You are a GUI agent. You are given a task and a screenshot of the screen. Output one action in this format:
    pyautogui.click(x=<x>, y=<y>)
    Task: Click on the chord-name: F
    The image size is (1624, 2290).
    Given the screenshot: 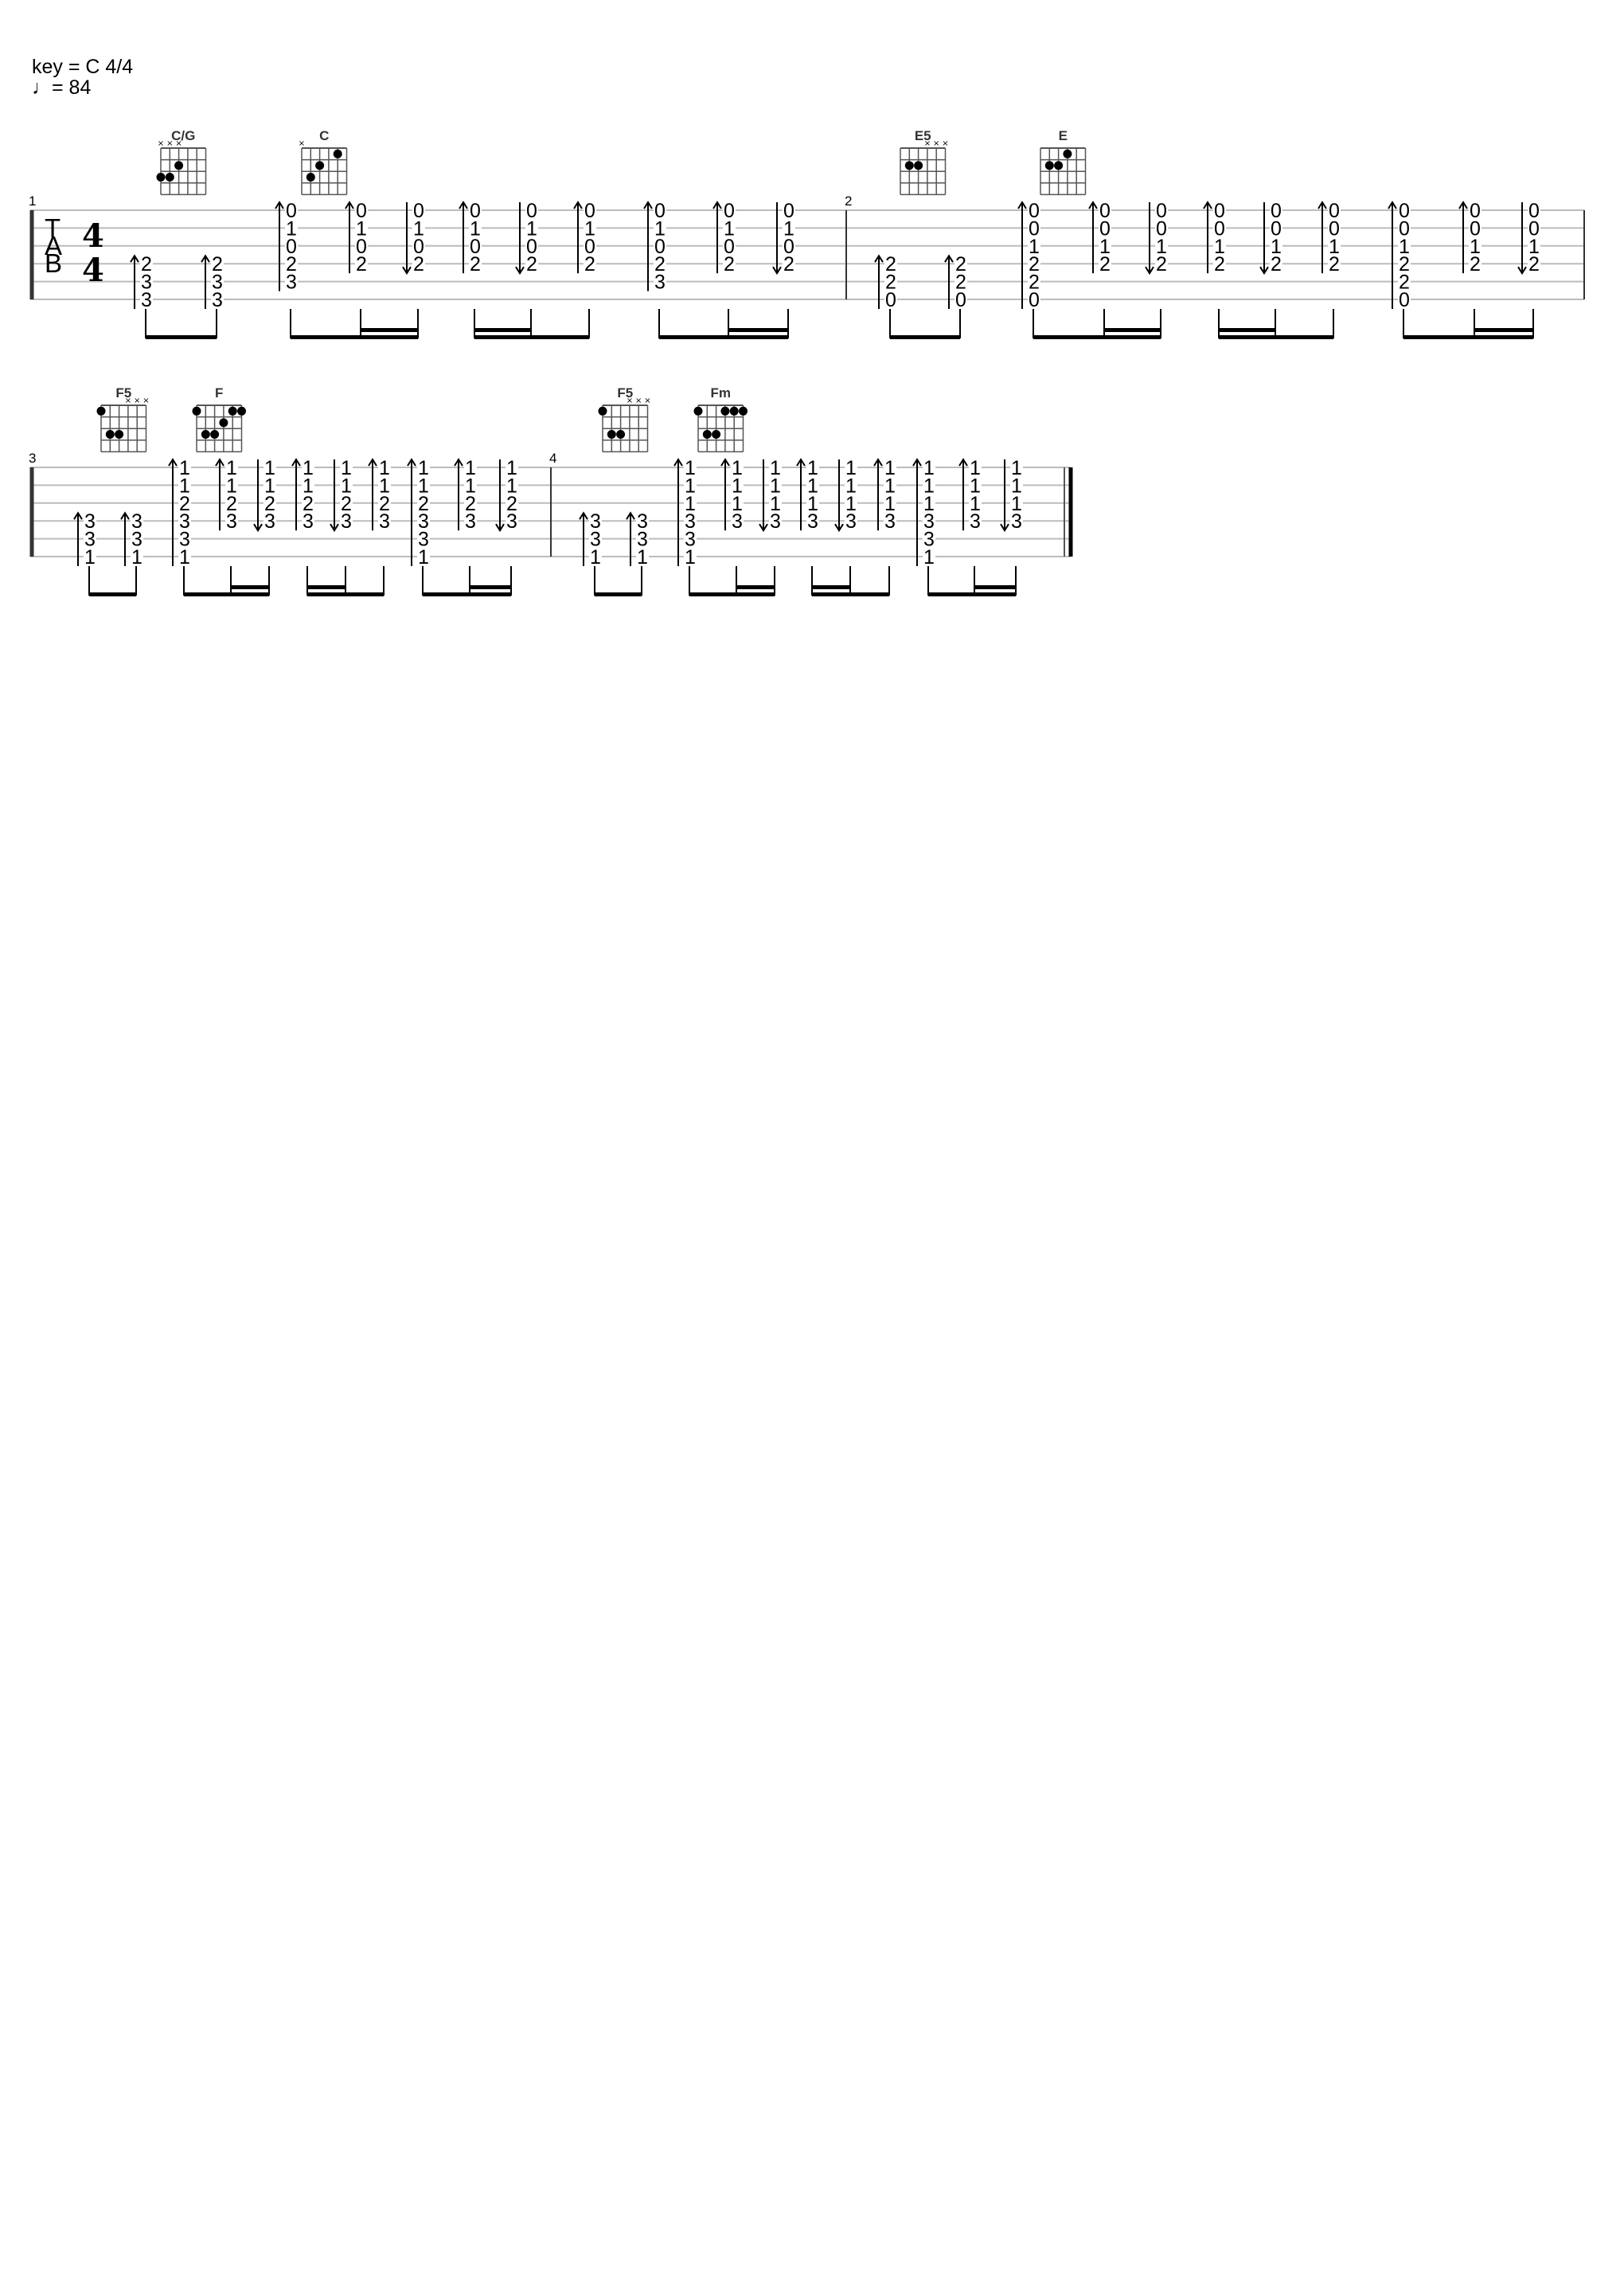 What is the action you would take?
    pyautogui.click(x=219, y=393)
    